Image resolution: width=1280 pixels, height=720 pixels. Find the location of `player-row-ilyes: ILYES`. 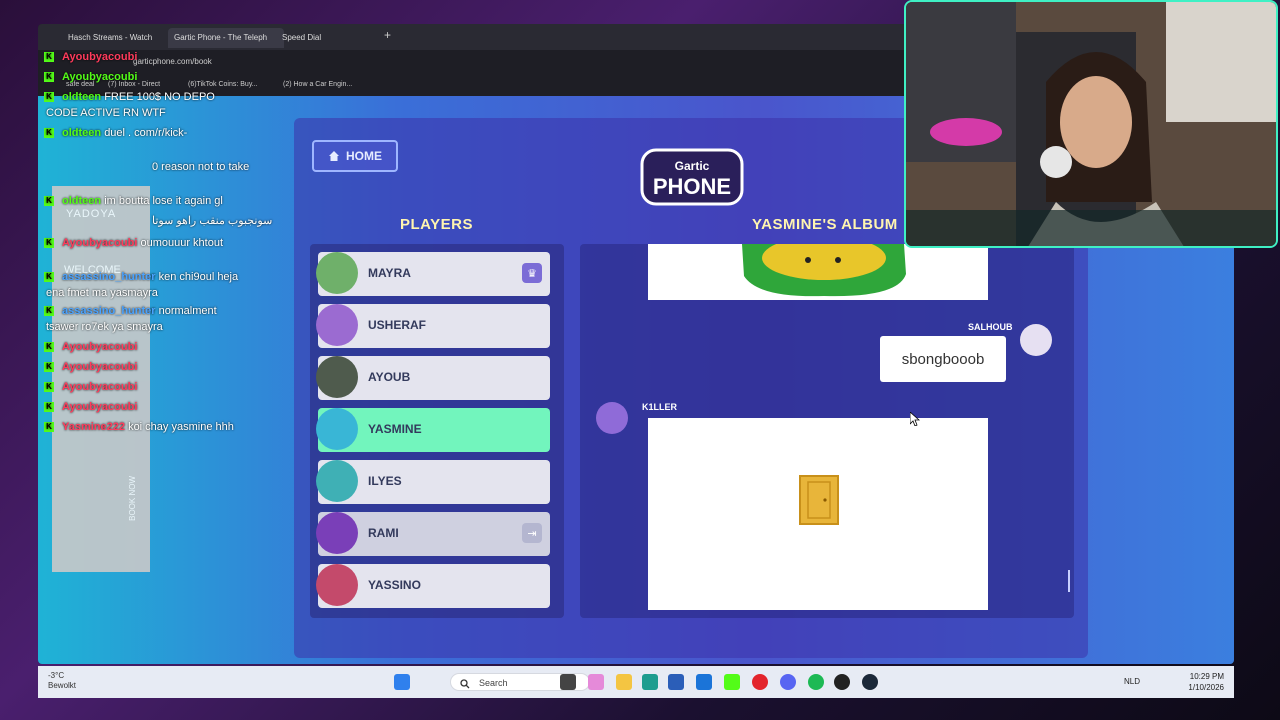

player-row-ilyes: ILYES is located at coordinates (433, 482).